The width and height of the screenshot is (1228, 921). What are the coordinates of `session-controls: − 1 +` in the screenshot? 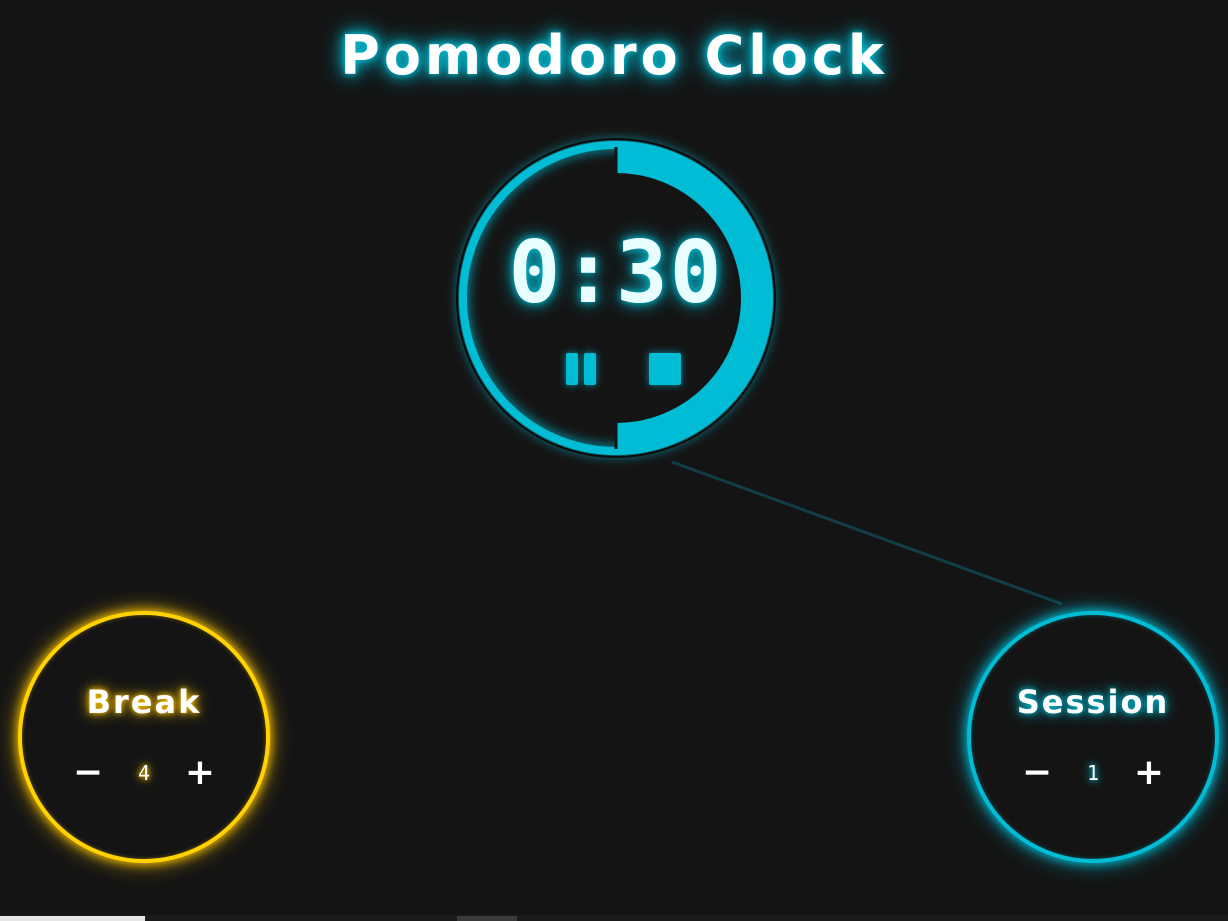 It's located at (1093, 773).